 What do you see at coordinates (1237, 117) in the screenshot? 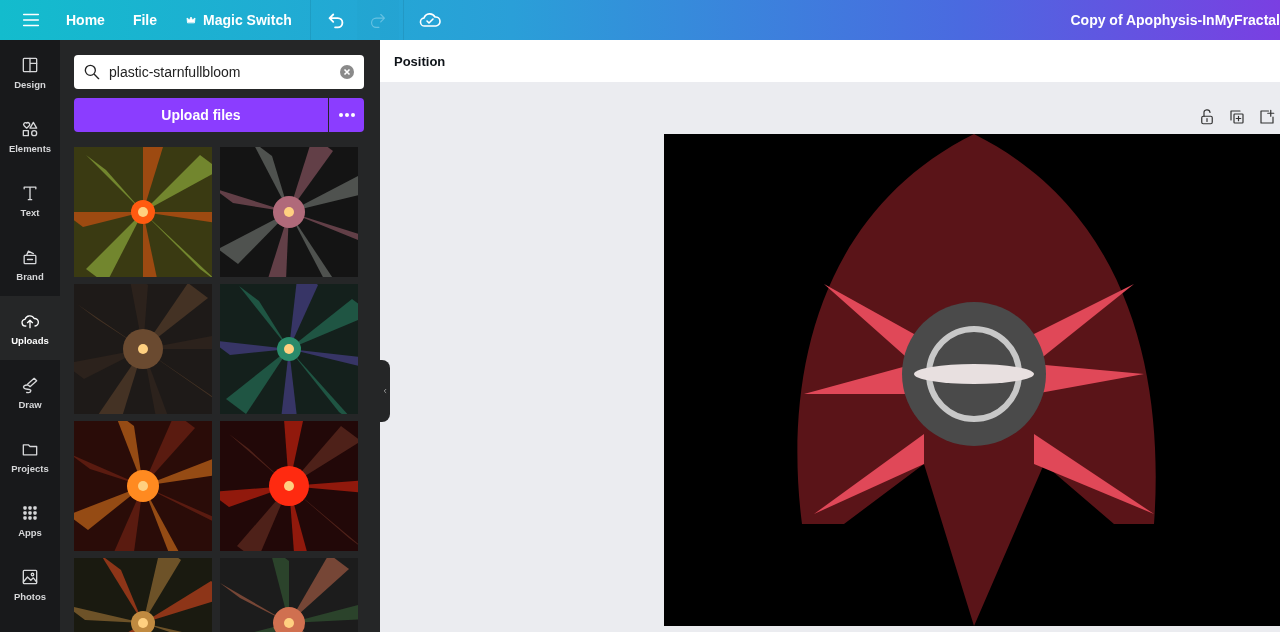
I see `duplicate-icon` at bounding box center [1237, 117].